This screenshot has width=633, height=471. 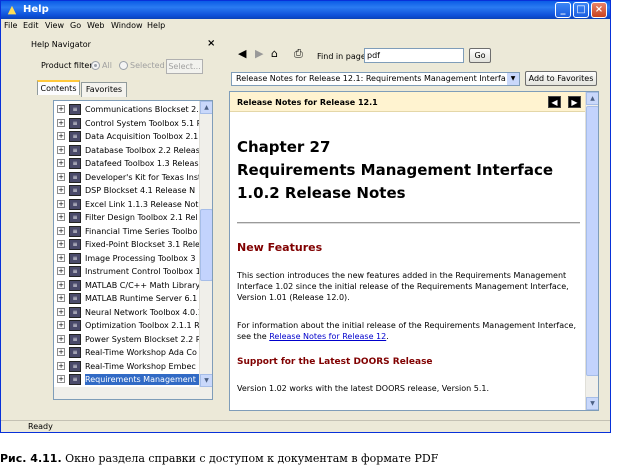 I want to click on tree-item: + ≡ Requirements Management, so click(x=127, y=379).